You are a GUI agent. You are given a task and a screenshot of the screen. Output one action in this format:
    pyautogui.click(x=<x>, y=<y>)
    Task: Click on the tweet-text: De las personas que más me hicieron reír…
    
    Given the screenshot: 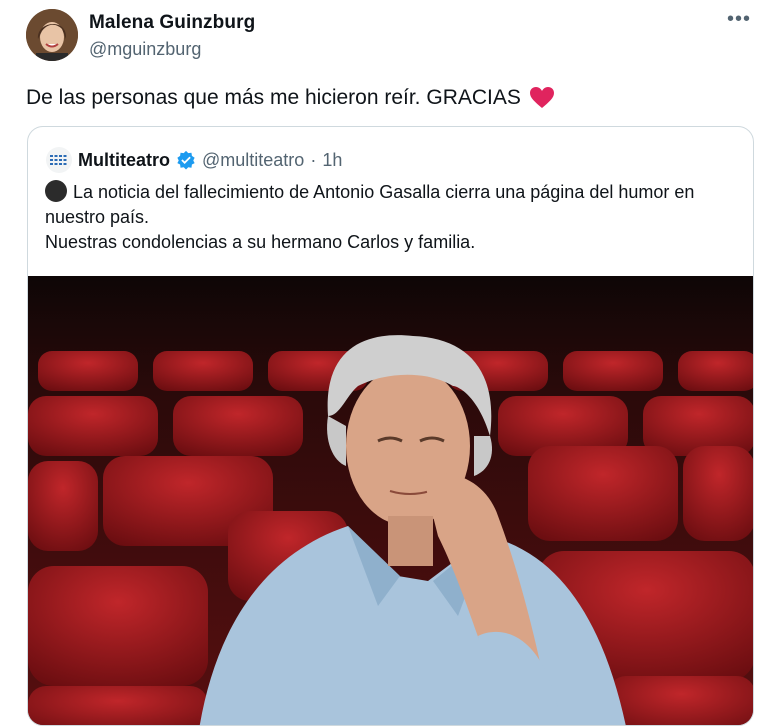 What is the action you would take?
    pyautogui.click(x=273, y=97)
    